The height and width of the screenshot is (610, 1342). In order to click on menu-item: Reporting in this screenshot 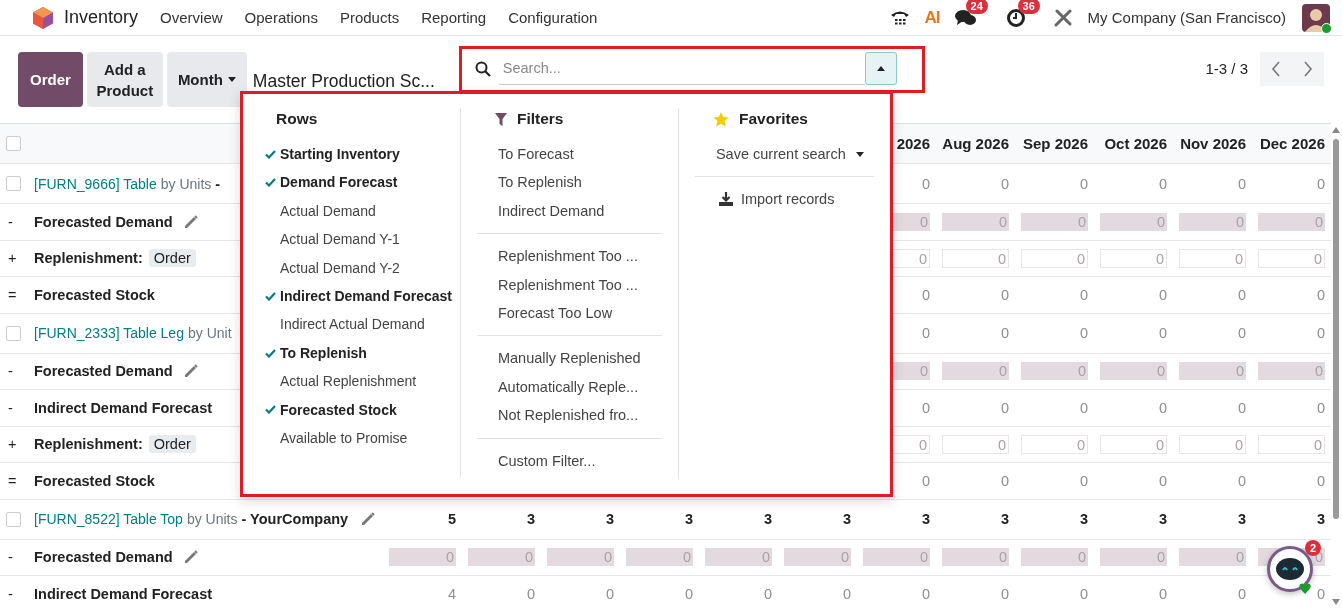, I will do `click(454, 17)`.